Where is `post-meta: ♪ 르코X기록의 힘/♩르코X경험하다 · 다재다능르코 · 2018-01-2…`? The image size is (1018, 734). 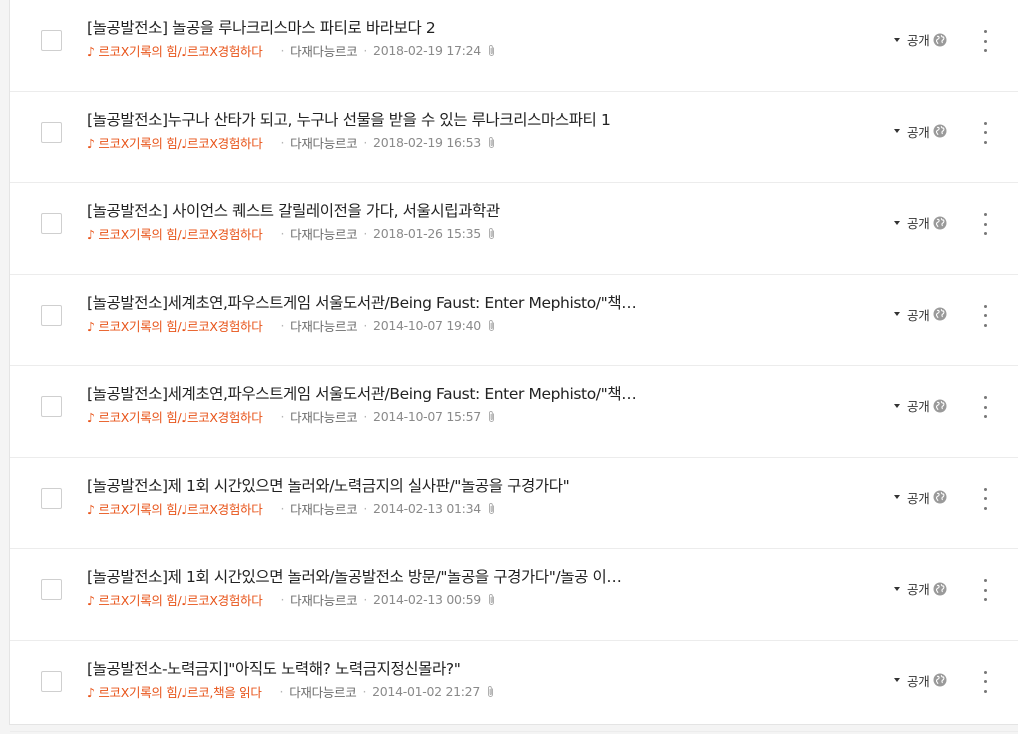 post-meta: ♪ 르코X기록의 힘/♩르코X경험하다 · 다재다능르코 · 2018-01-2… is located at coordinates (291, 233).